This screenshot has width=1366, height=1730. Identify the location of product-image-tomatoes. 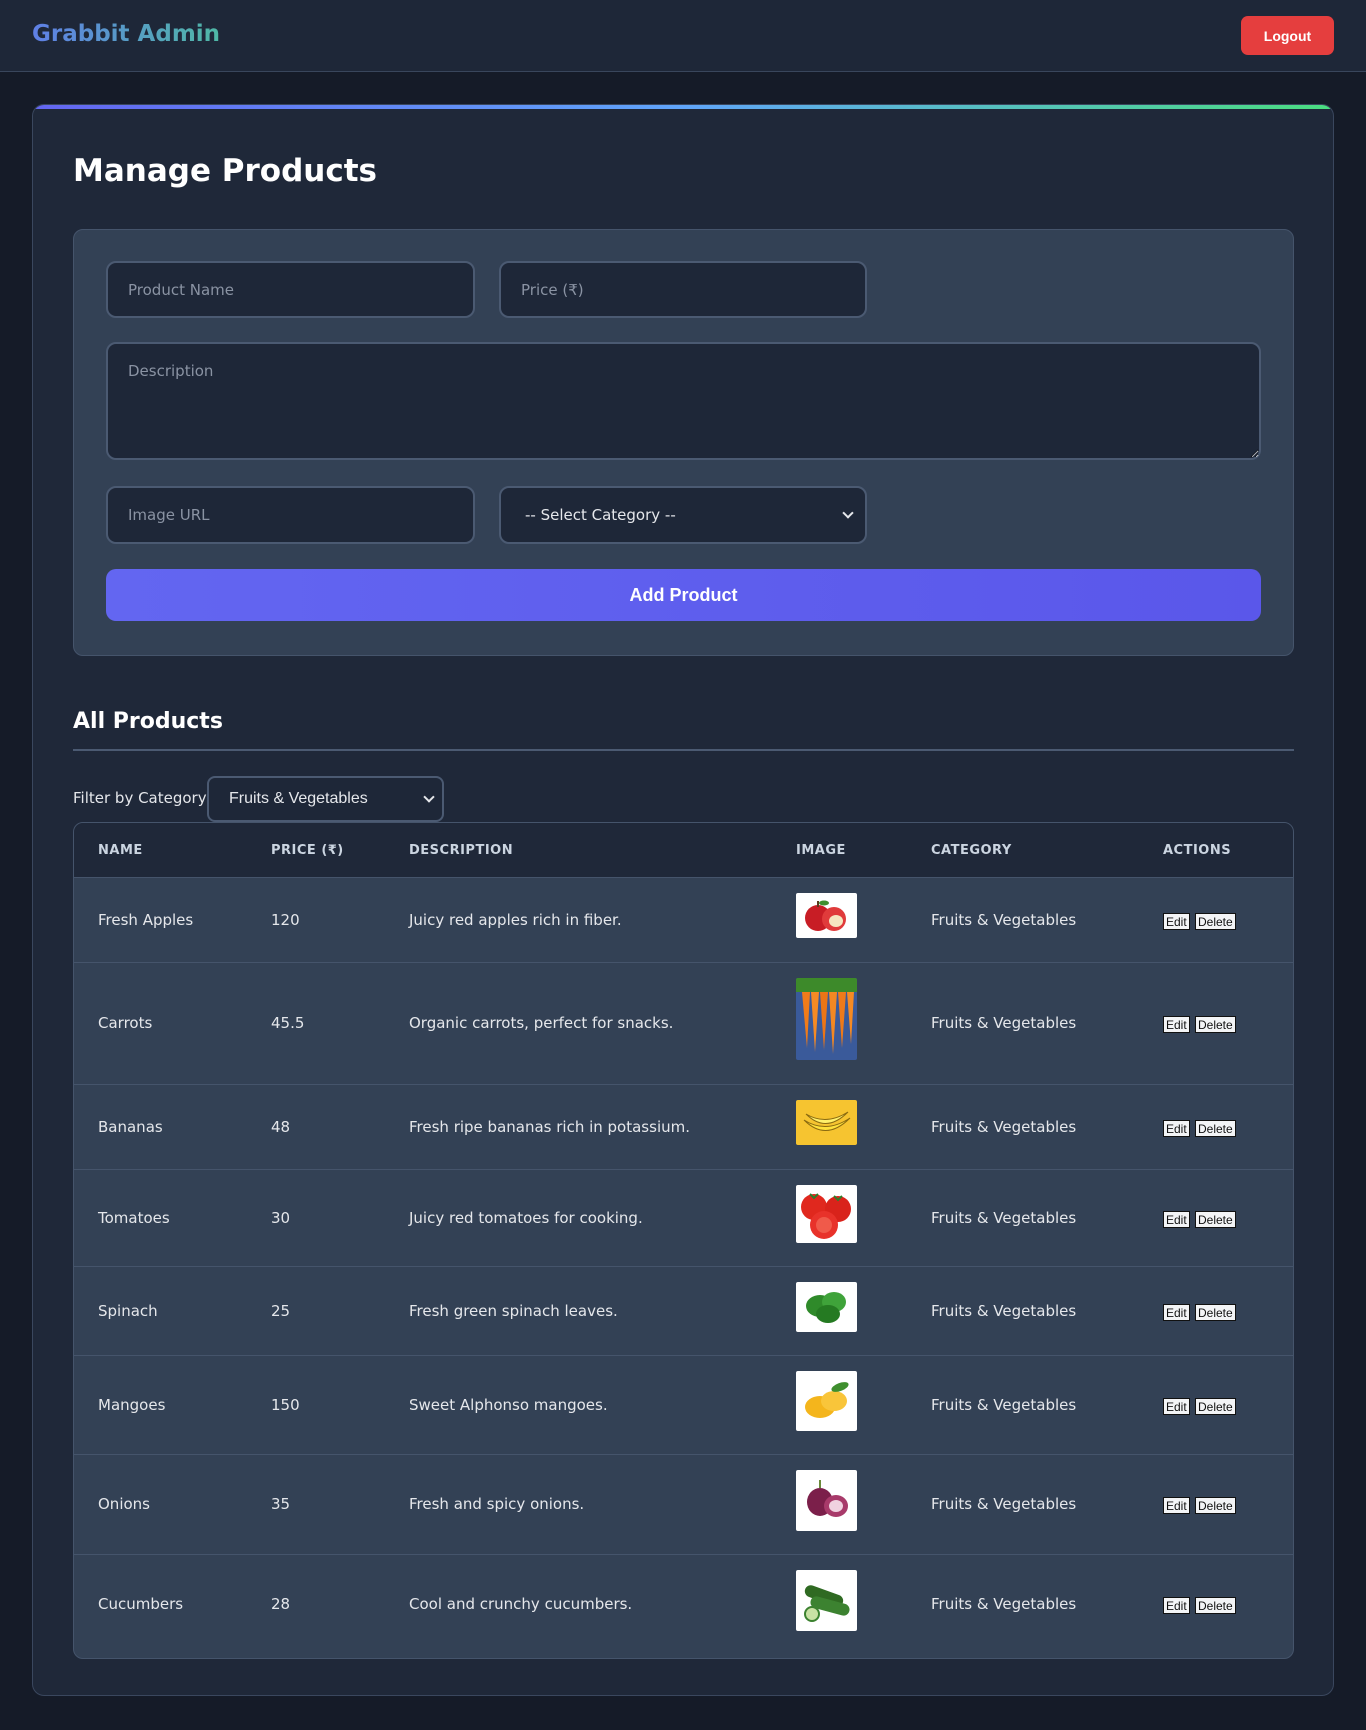
(826, 1214).